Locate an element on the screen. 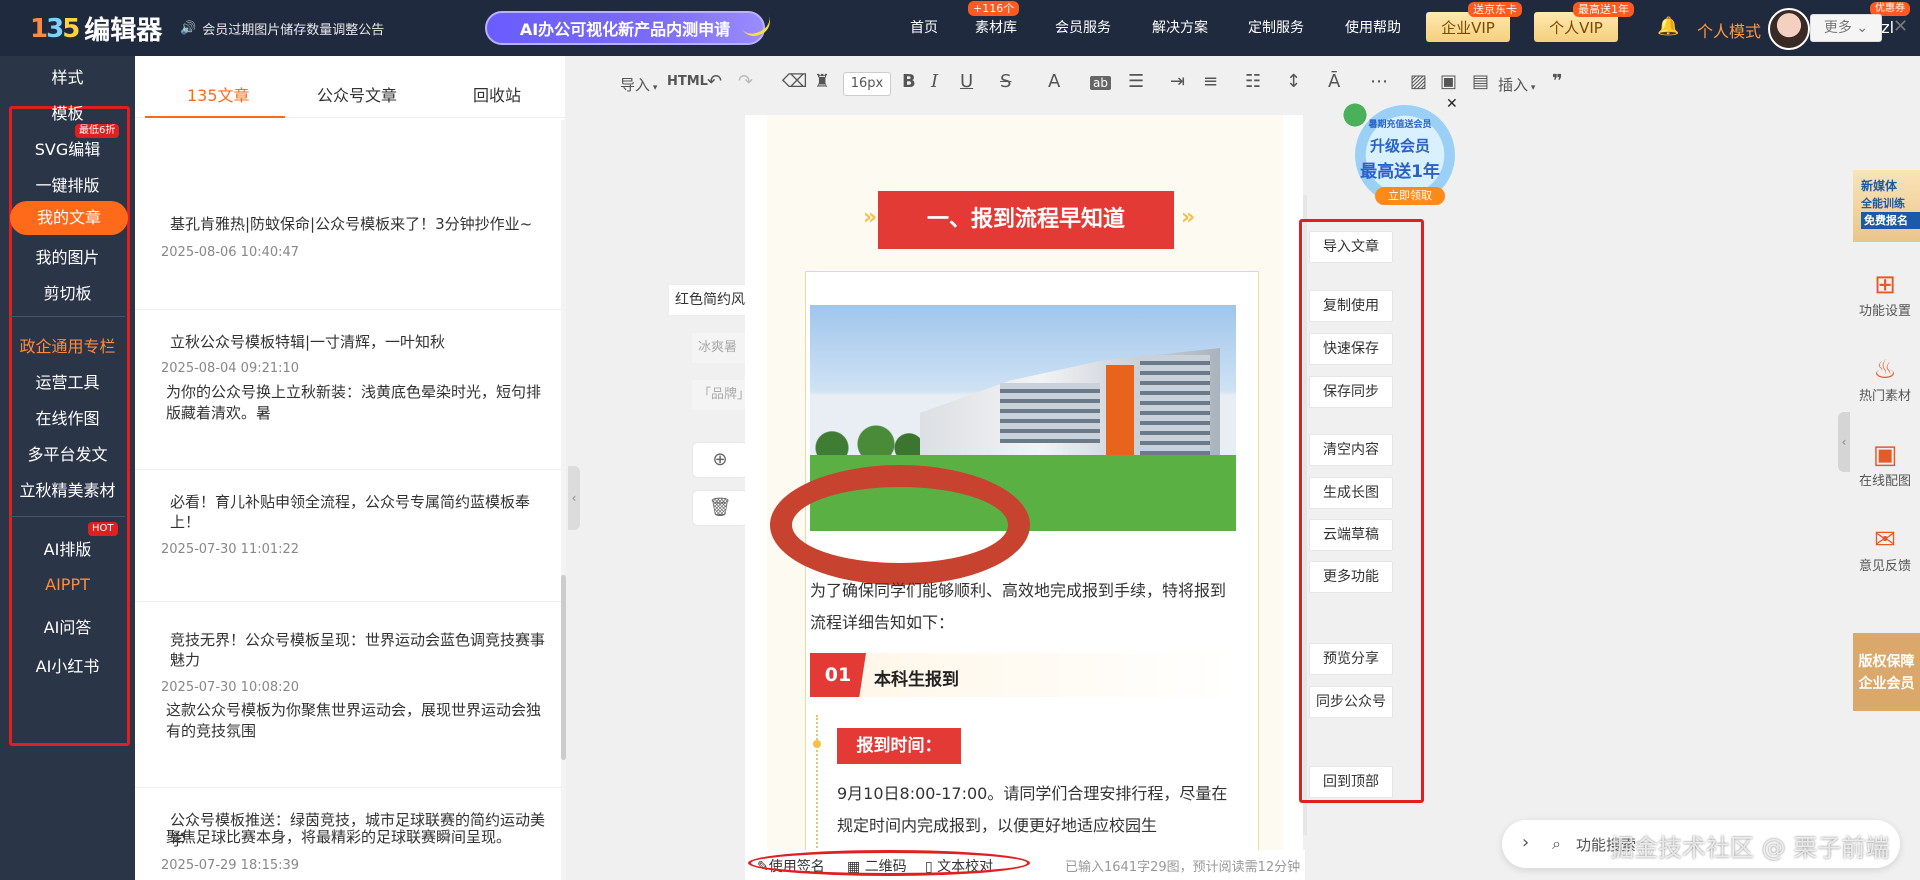  letter-spacing-icon: Ā is located at coordinates (1334, 81).